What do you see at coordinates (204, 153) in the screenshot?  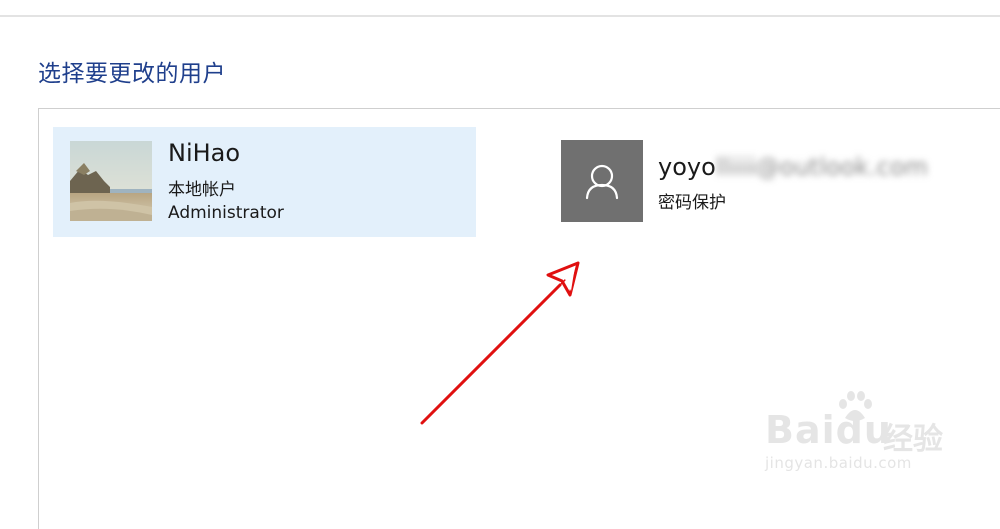 I see `user-name: NiHao` at bounding box center [204, 153].